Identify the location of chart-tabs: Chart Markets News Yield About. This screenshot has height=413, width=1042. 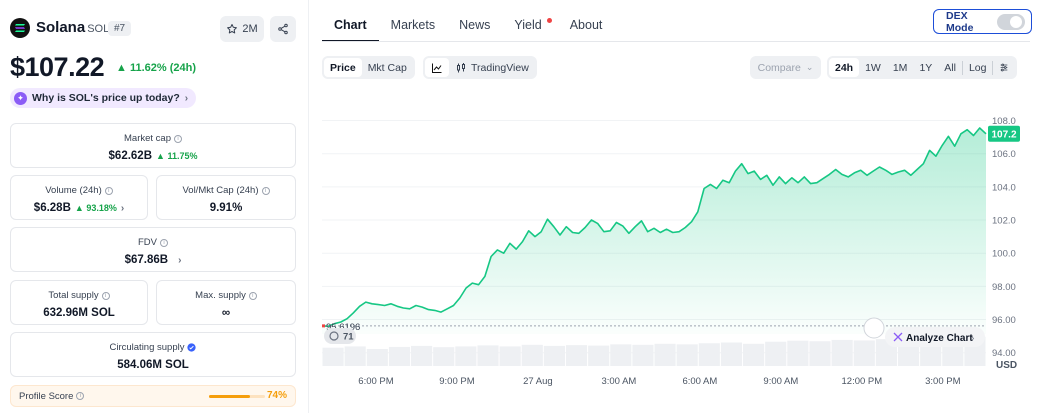
(468, 26).